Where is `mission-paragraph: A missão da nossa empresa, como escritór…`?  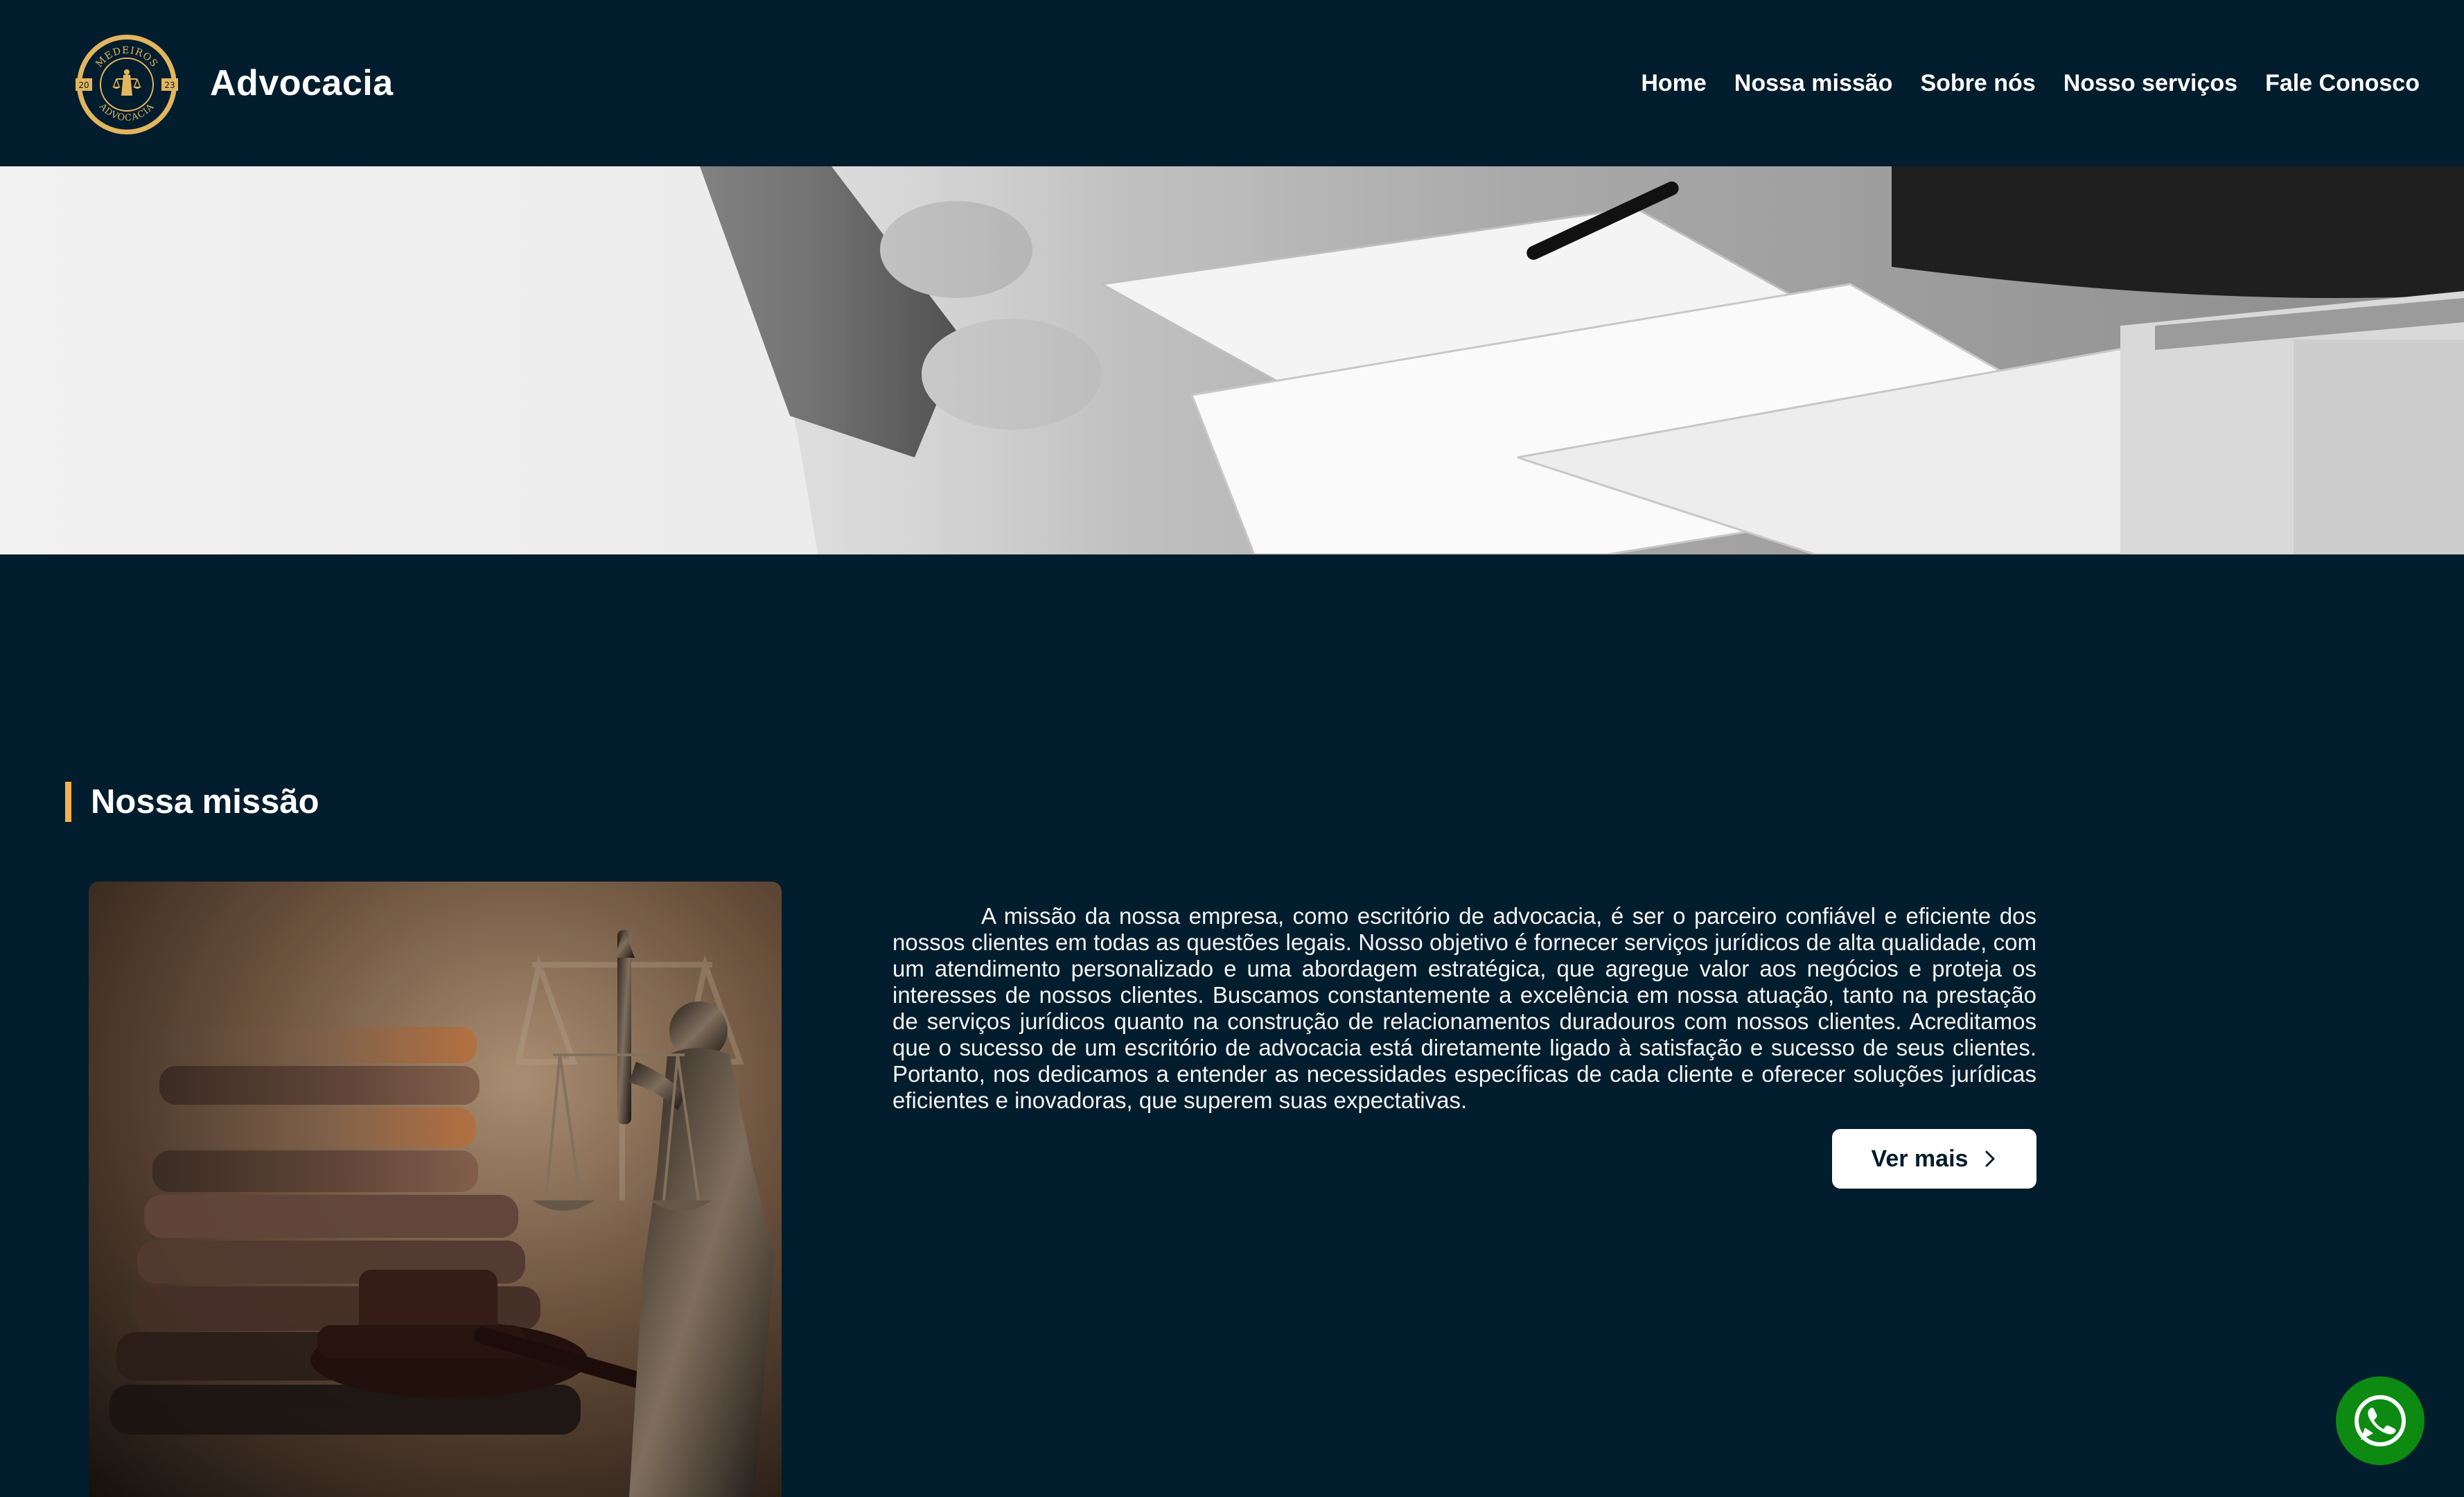 mission-paragraph: A missão da nossa empresa, como escritór… is located at coordinates (1464, 1008).